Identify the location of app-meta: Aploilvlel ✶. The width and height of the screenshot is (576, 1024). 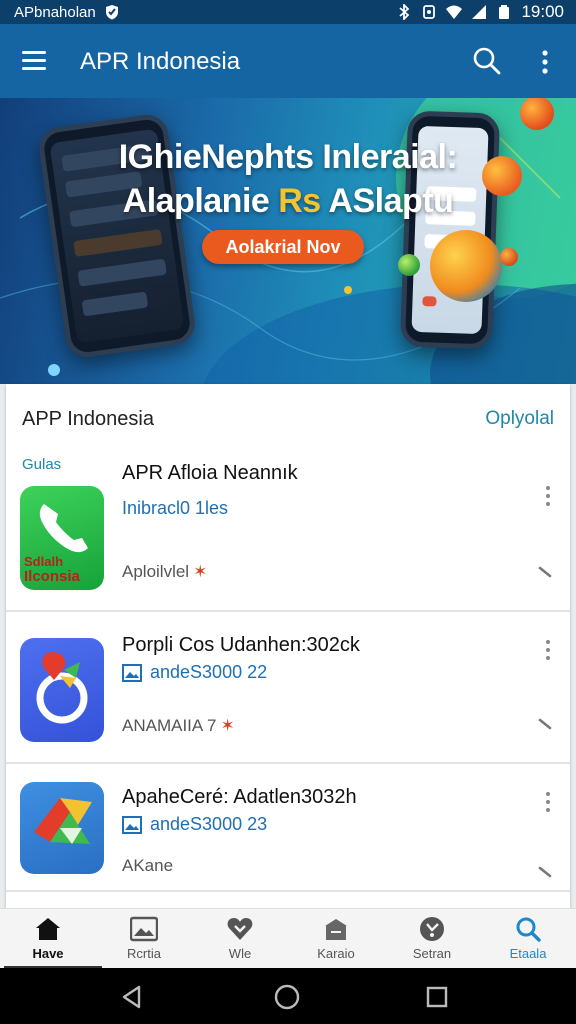
(164, 572).